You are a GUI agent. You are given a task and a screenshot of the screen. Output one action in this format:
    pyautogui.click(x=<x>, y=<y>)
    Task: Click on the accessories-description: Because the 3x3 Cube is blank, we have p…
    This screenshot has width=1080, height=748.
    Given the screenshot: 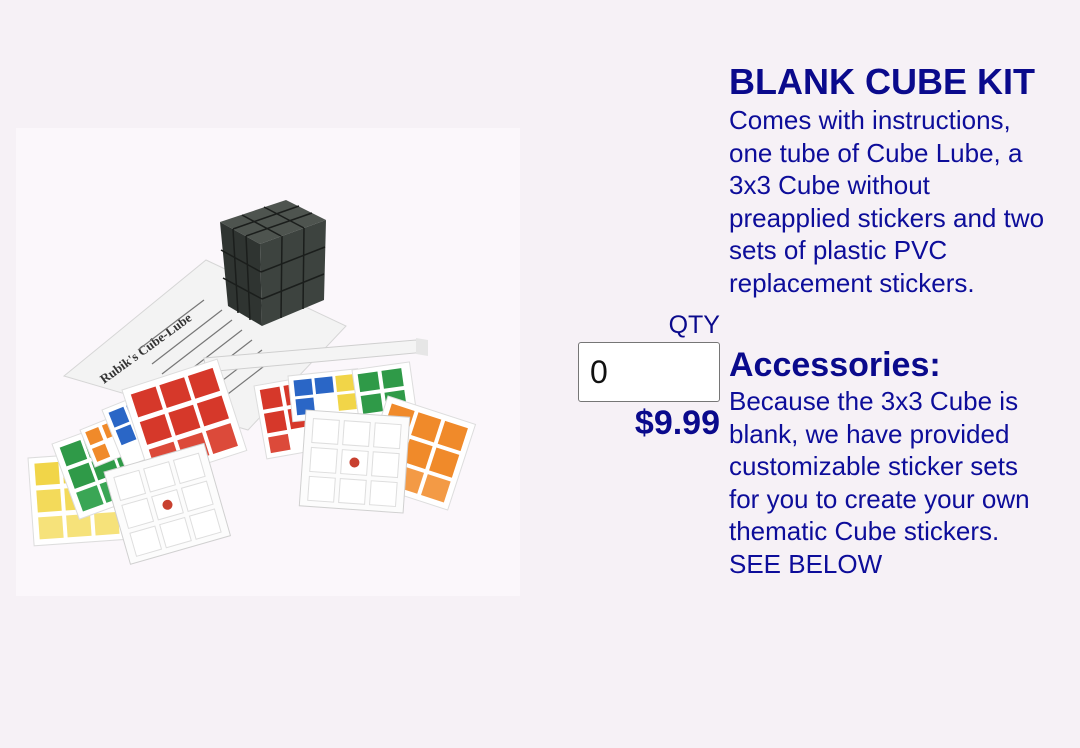 What is the action you would take?
    pyautogui.click(x=879, y=466)
    